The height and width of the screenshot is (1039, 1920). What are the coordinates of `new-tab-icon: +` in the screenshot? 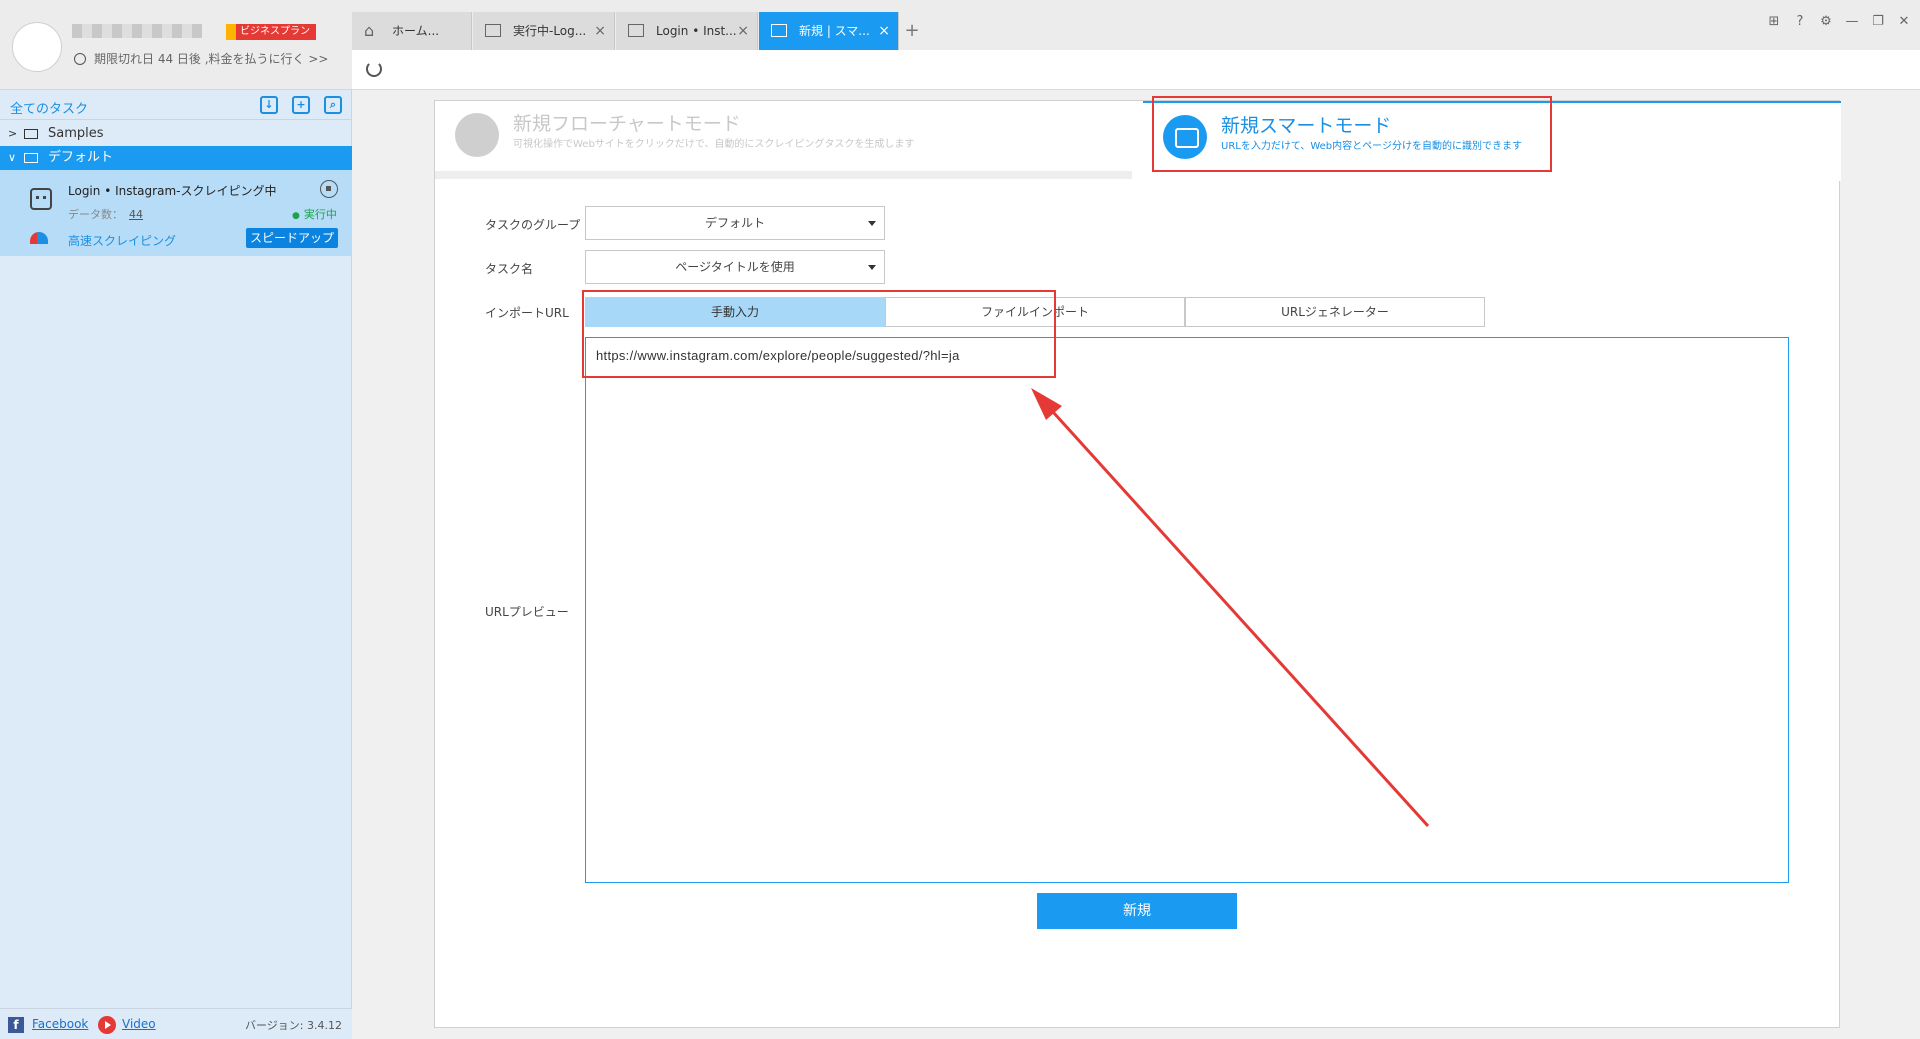 It's located at (912, 31).